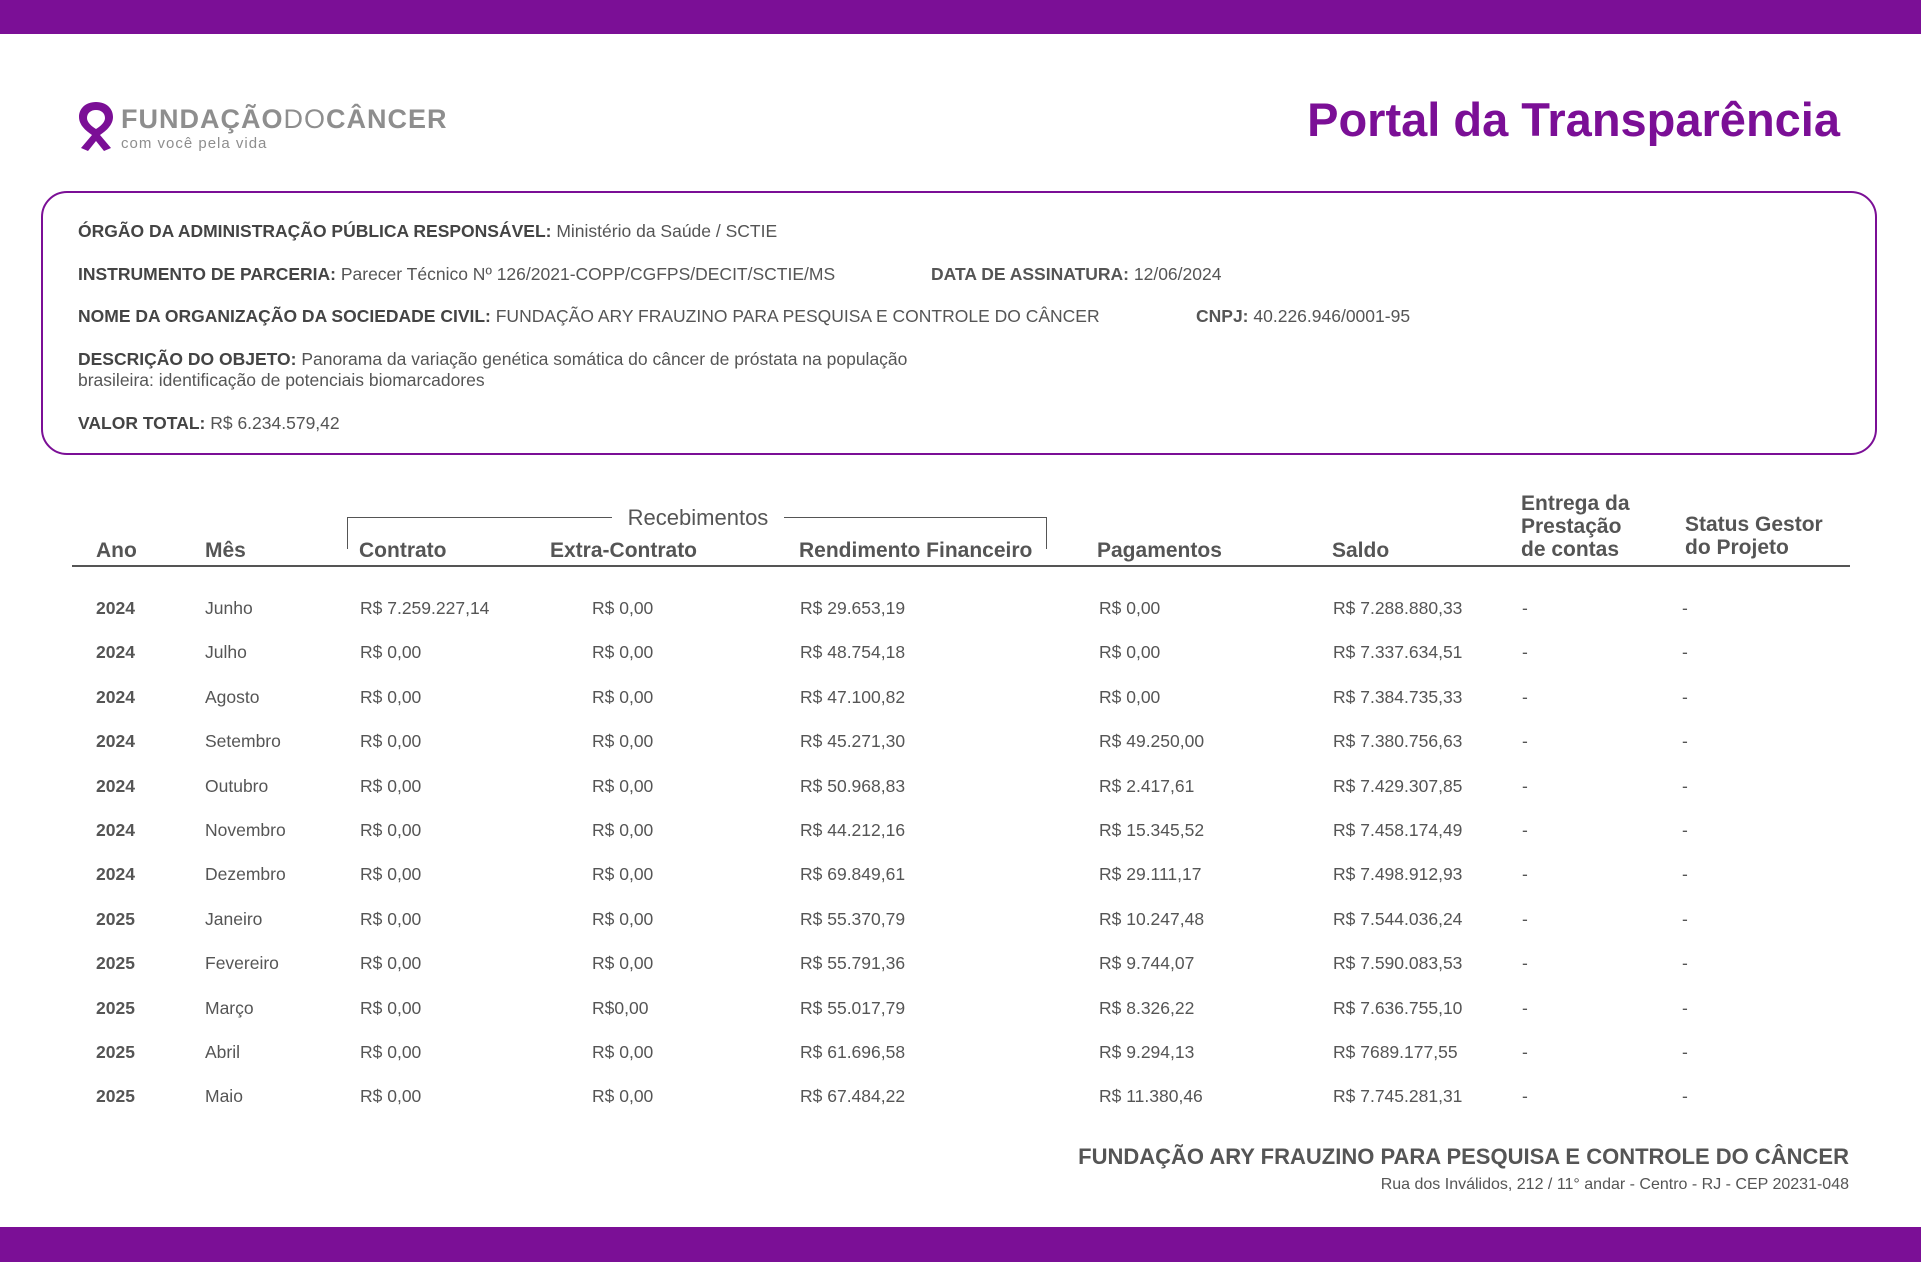 The image size is (1921, 1262). What do you see at coordinates (96, 126) in the screenshot?
I see `ribbon-icon` at bounding box center [96, 126].